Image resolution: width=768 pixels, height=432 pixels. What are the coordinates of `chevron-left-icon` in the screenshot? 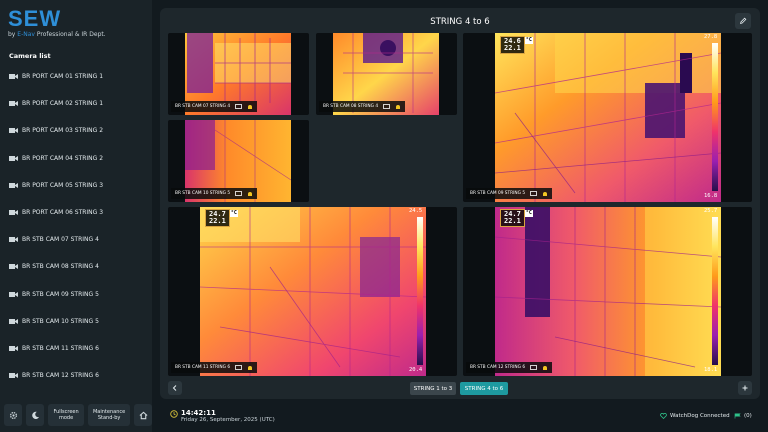 It's located at (174, 388).